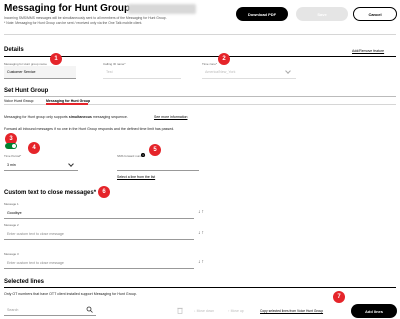 This screenshot has height=319, width=400. I want to click on time-period-select: 3 min, so click(41, 165).